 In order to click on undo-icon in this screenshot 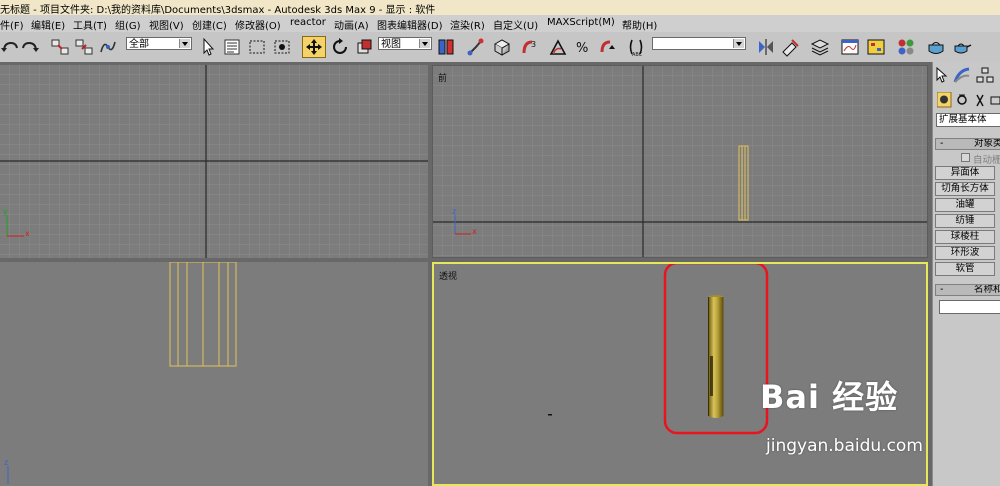, I will do `click(10, 47)`.